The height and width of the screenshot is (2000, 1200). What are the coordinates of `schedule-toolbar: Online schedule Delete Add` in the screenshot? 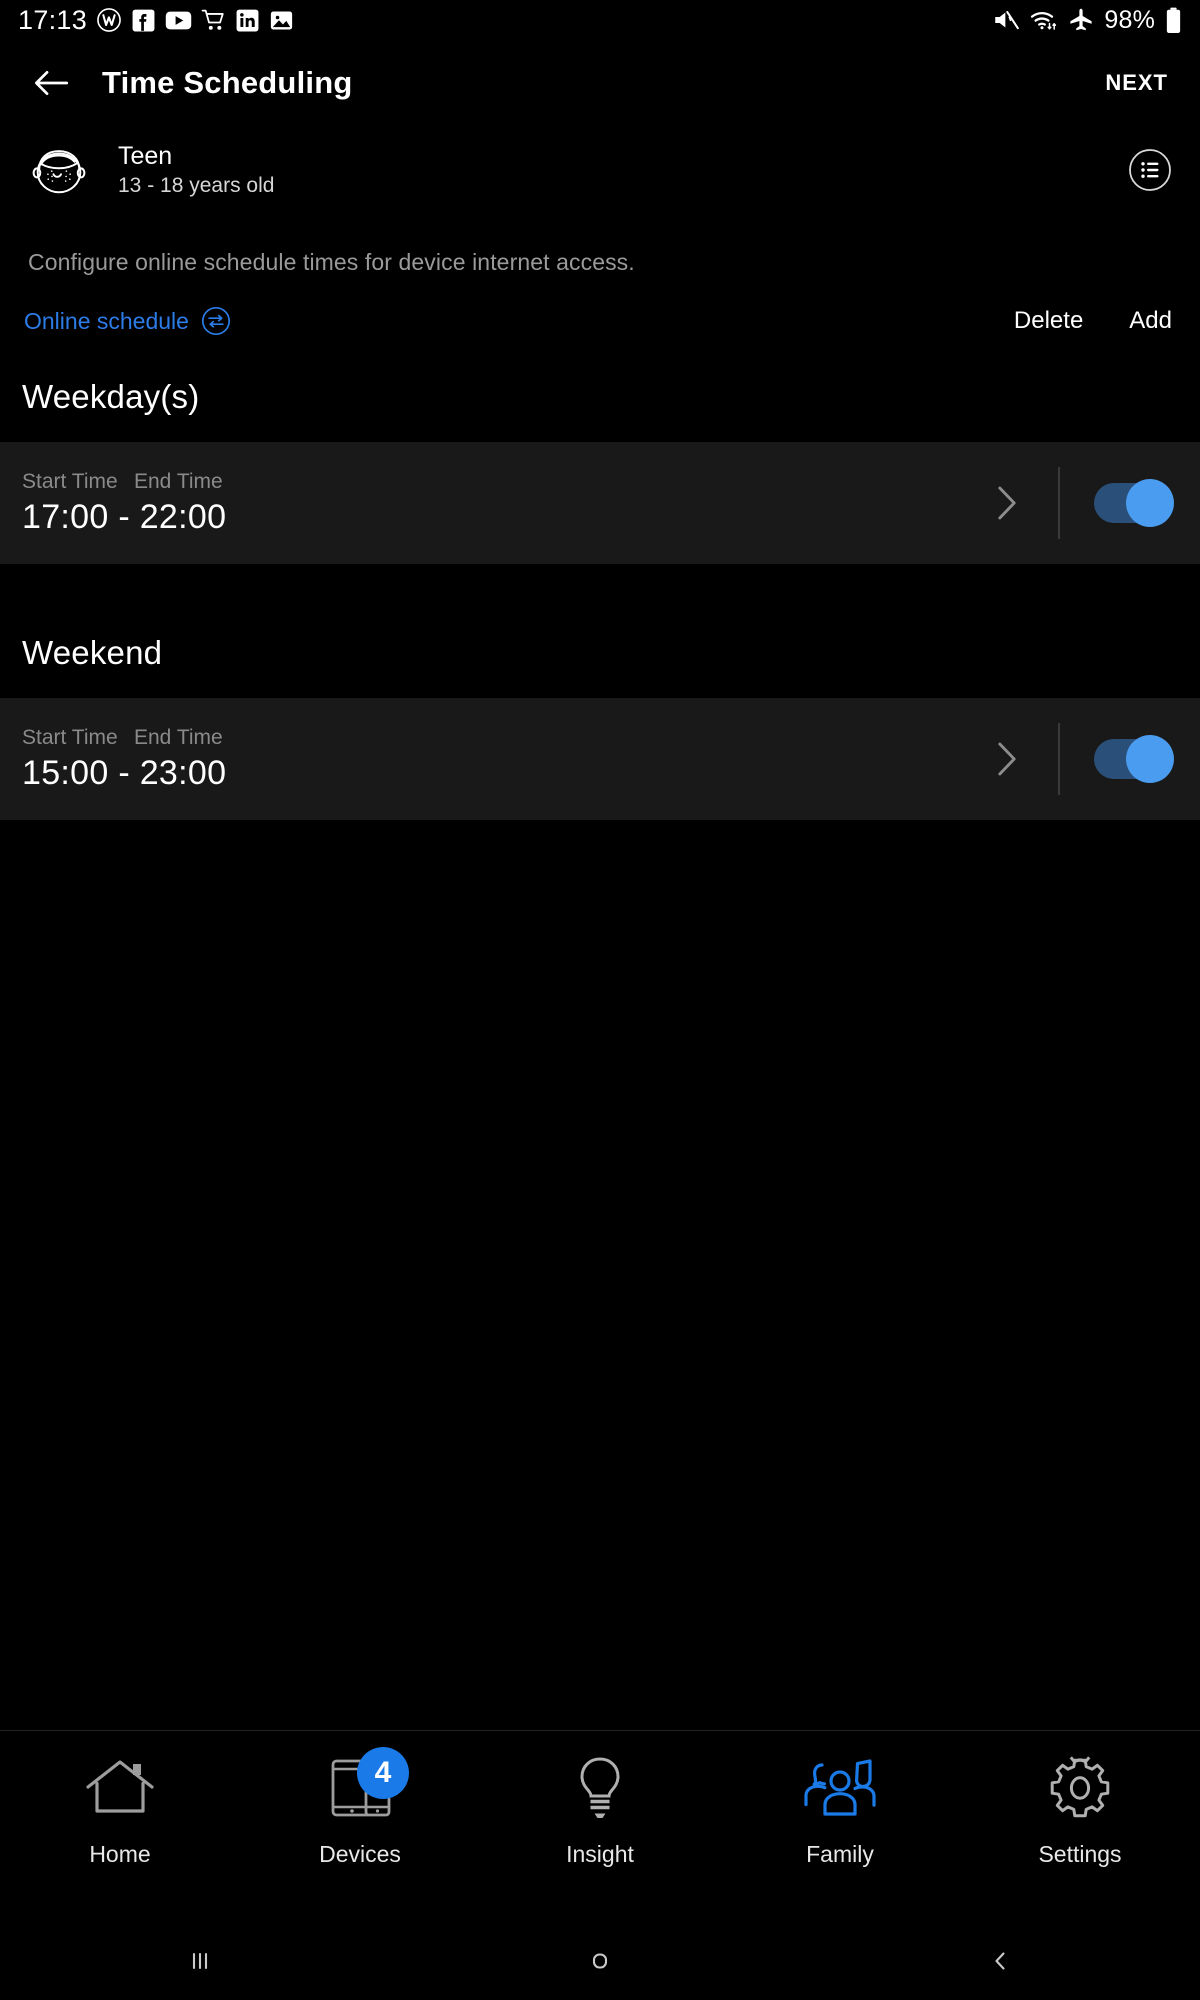 It's located at (600, 306).